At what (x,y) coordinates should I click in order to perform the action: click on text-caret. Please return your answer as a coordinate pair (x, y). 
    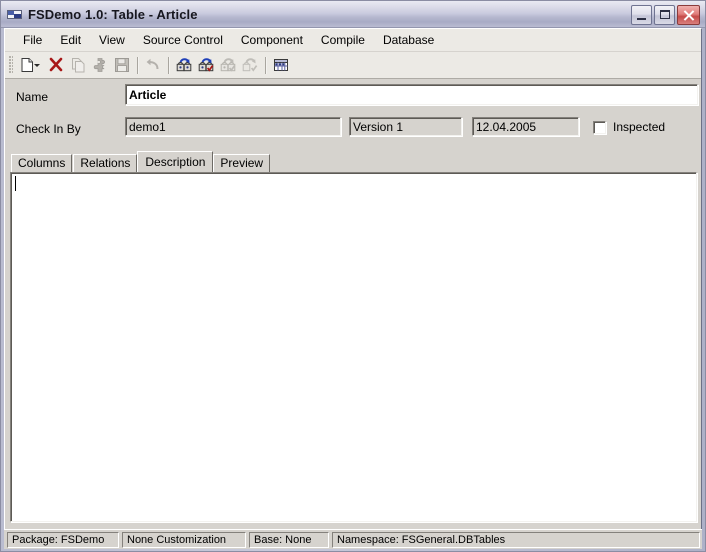
    Looking at the image, I should click on (15, 183).